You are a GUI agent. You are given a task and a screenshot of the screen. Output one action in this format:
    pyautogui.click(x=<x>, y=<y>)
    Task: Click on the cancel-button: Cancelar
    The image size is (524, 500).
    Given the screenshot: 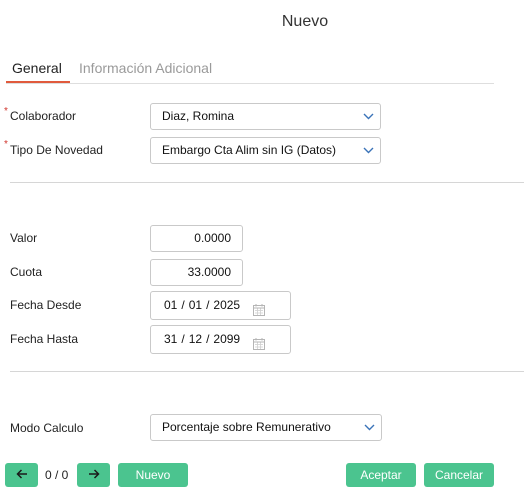 What is the action you would take?
    pyautogui.click(x=459, y=475)
    